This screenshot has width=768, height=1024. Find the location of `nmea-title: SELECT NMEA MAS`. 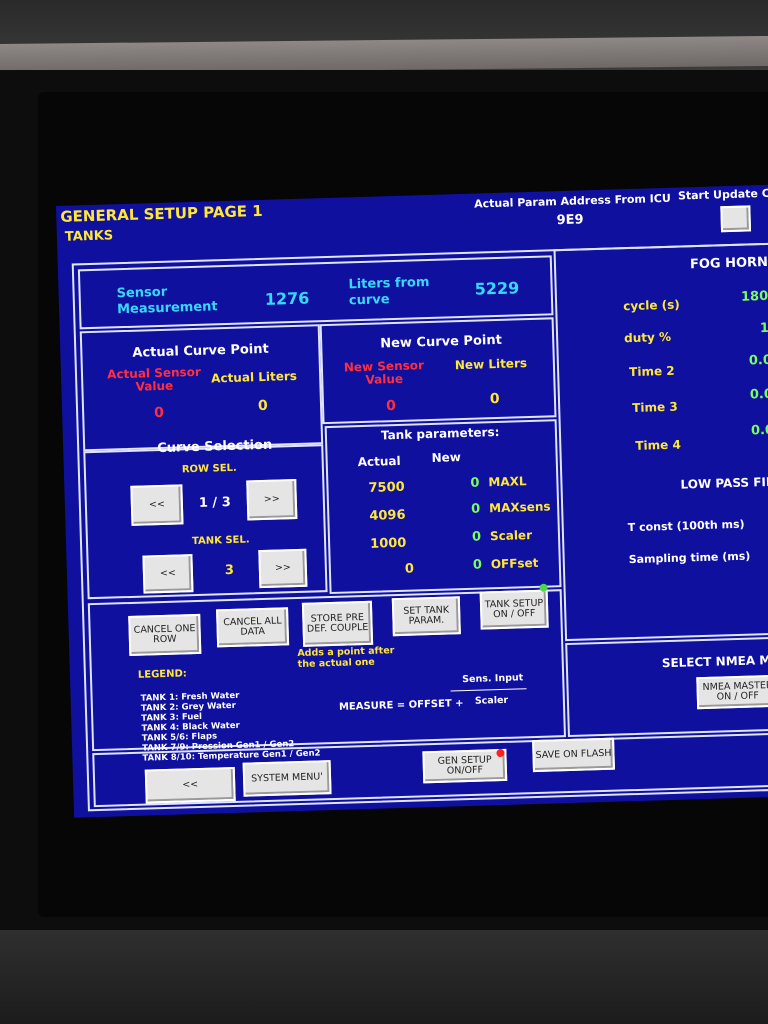

nmea-title: SELECT NMEA MAS is located at coordinates (714, 661).